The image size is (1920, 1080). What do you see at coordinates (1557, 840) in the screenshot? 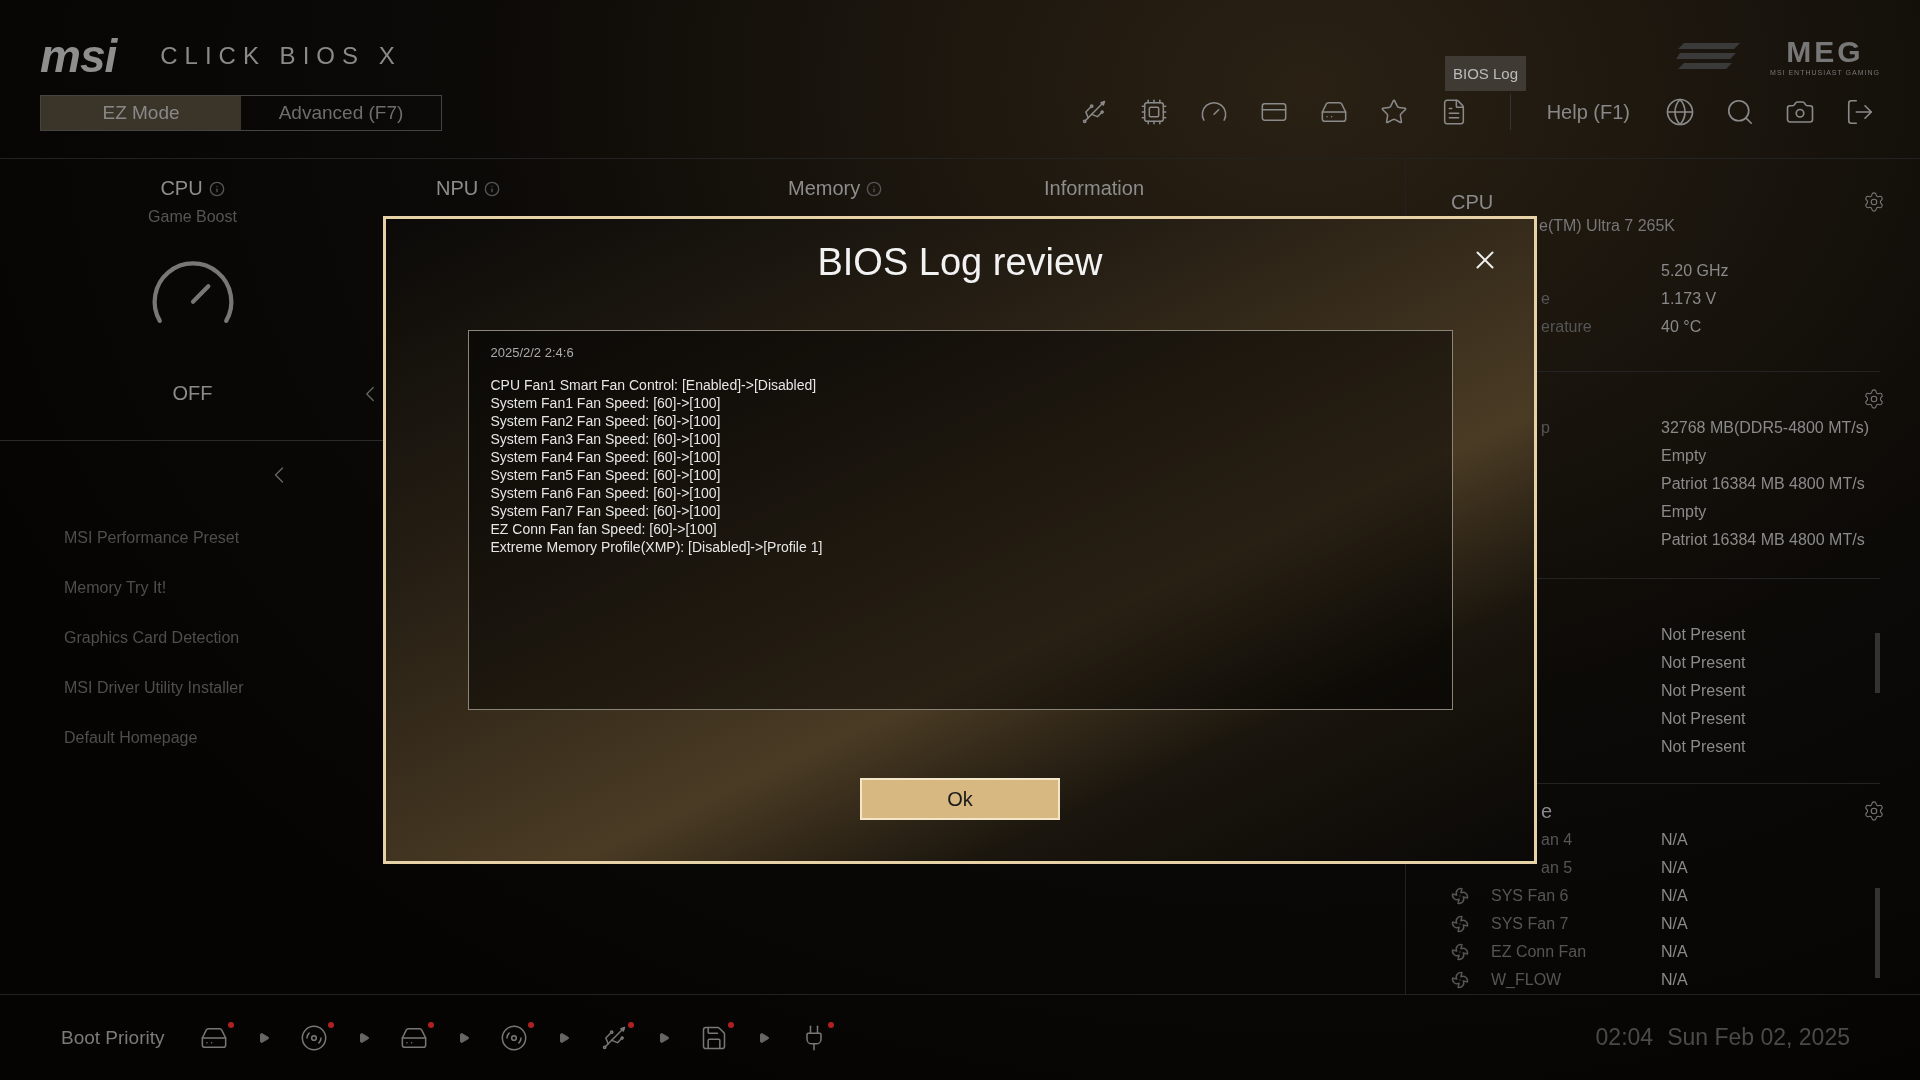
I see `info-label: an 4` at bounding box center [1557, 840].